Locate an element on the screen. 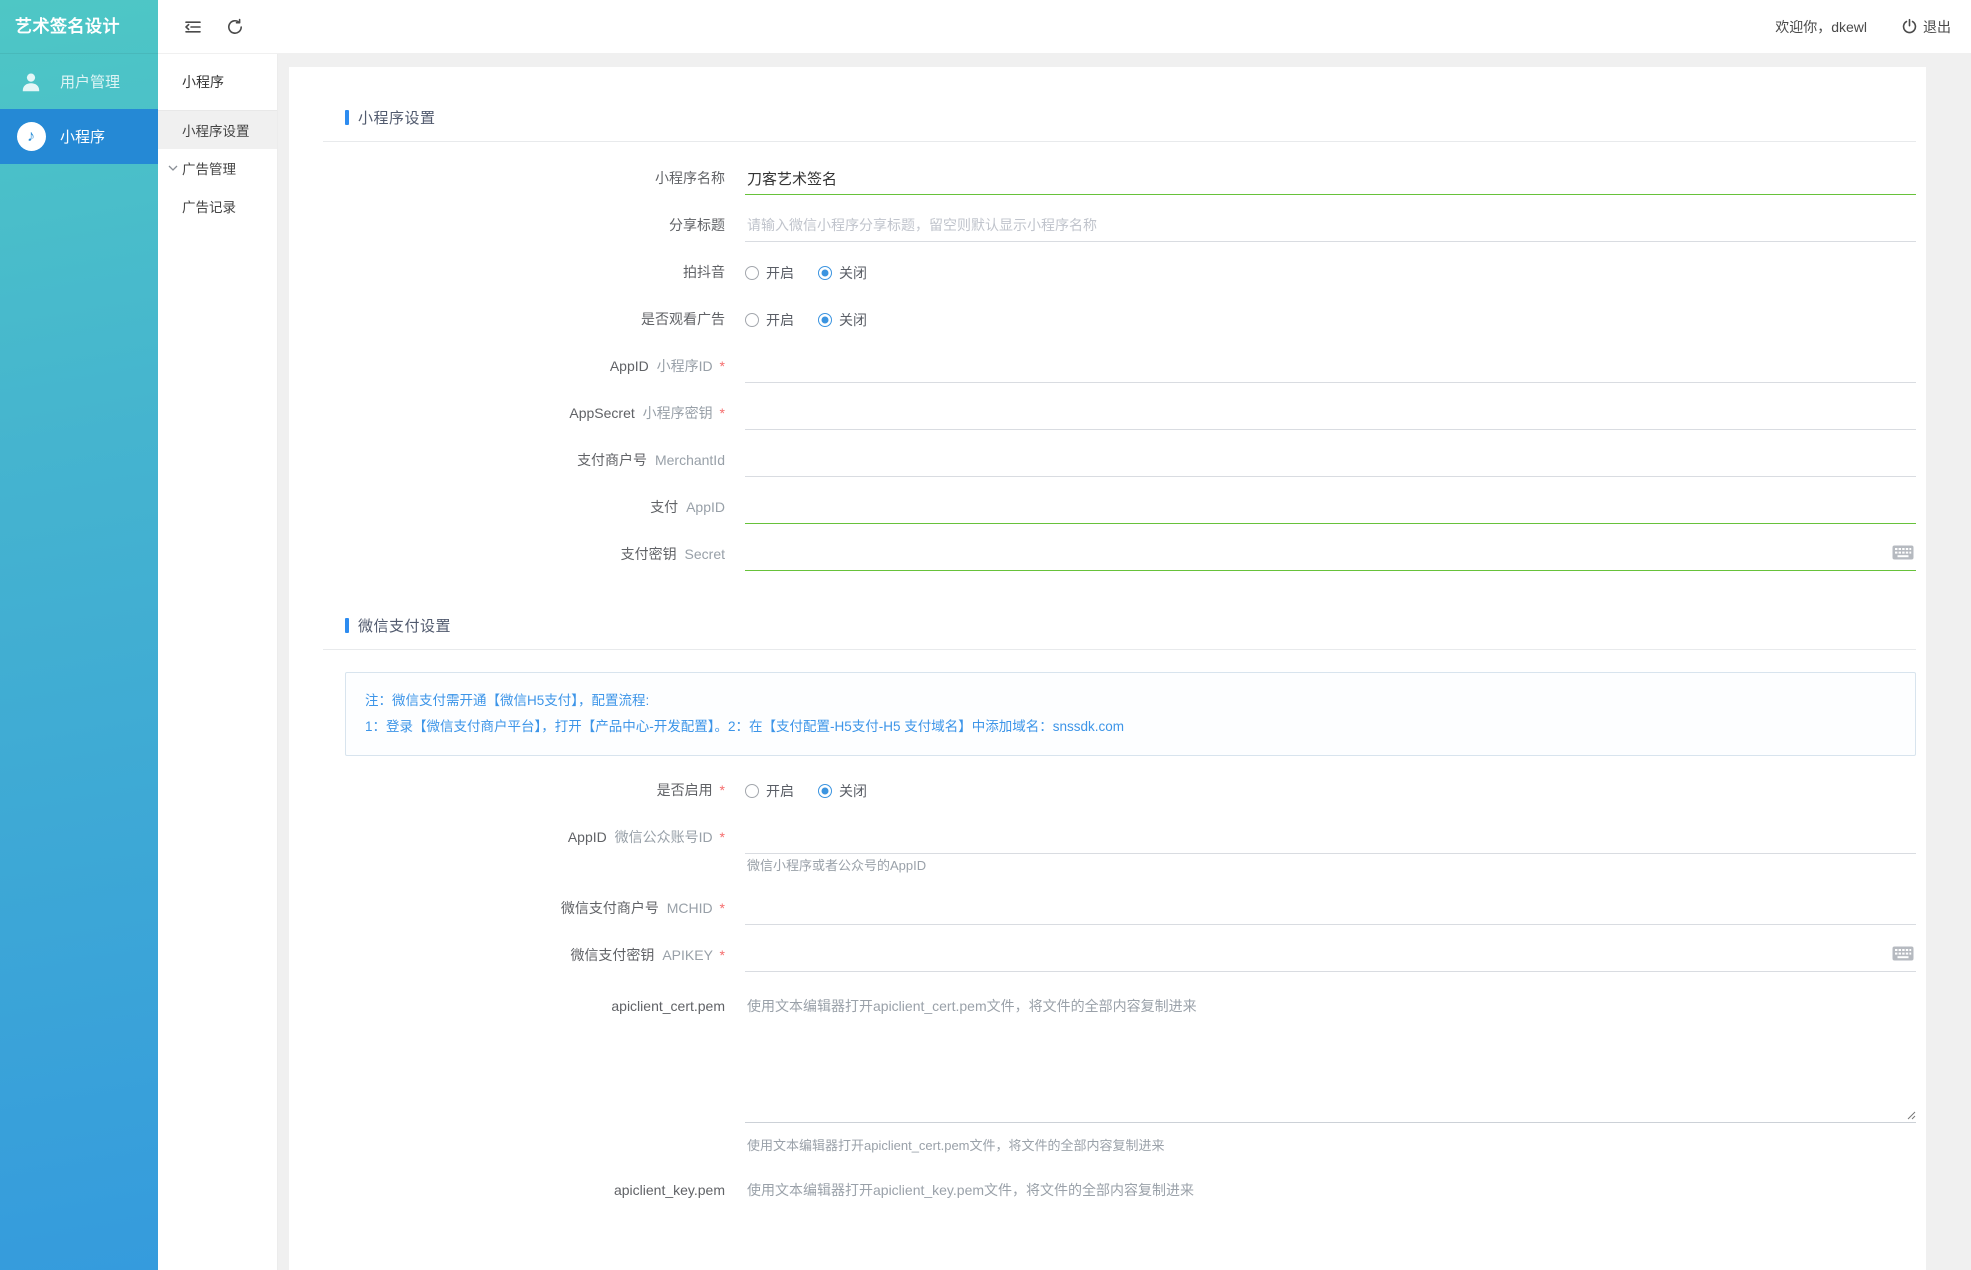 The image size is (1971, 1270). enabled-radio-group: 开启 关闭 is located at coordinates (1330, 790).